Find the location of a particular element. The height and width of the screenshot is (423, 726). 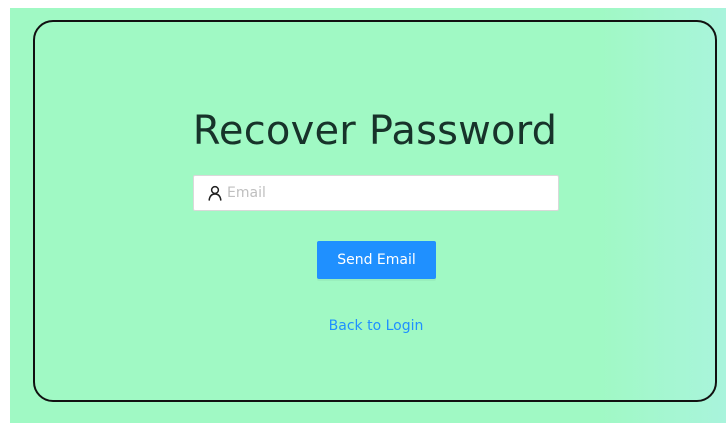

user-icon is located at coordinates (215, 193).